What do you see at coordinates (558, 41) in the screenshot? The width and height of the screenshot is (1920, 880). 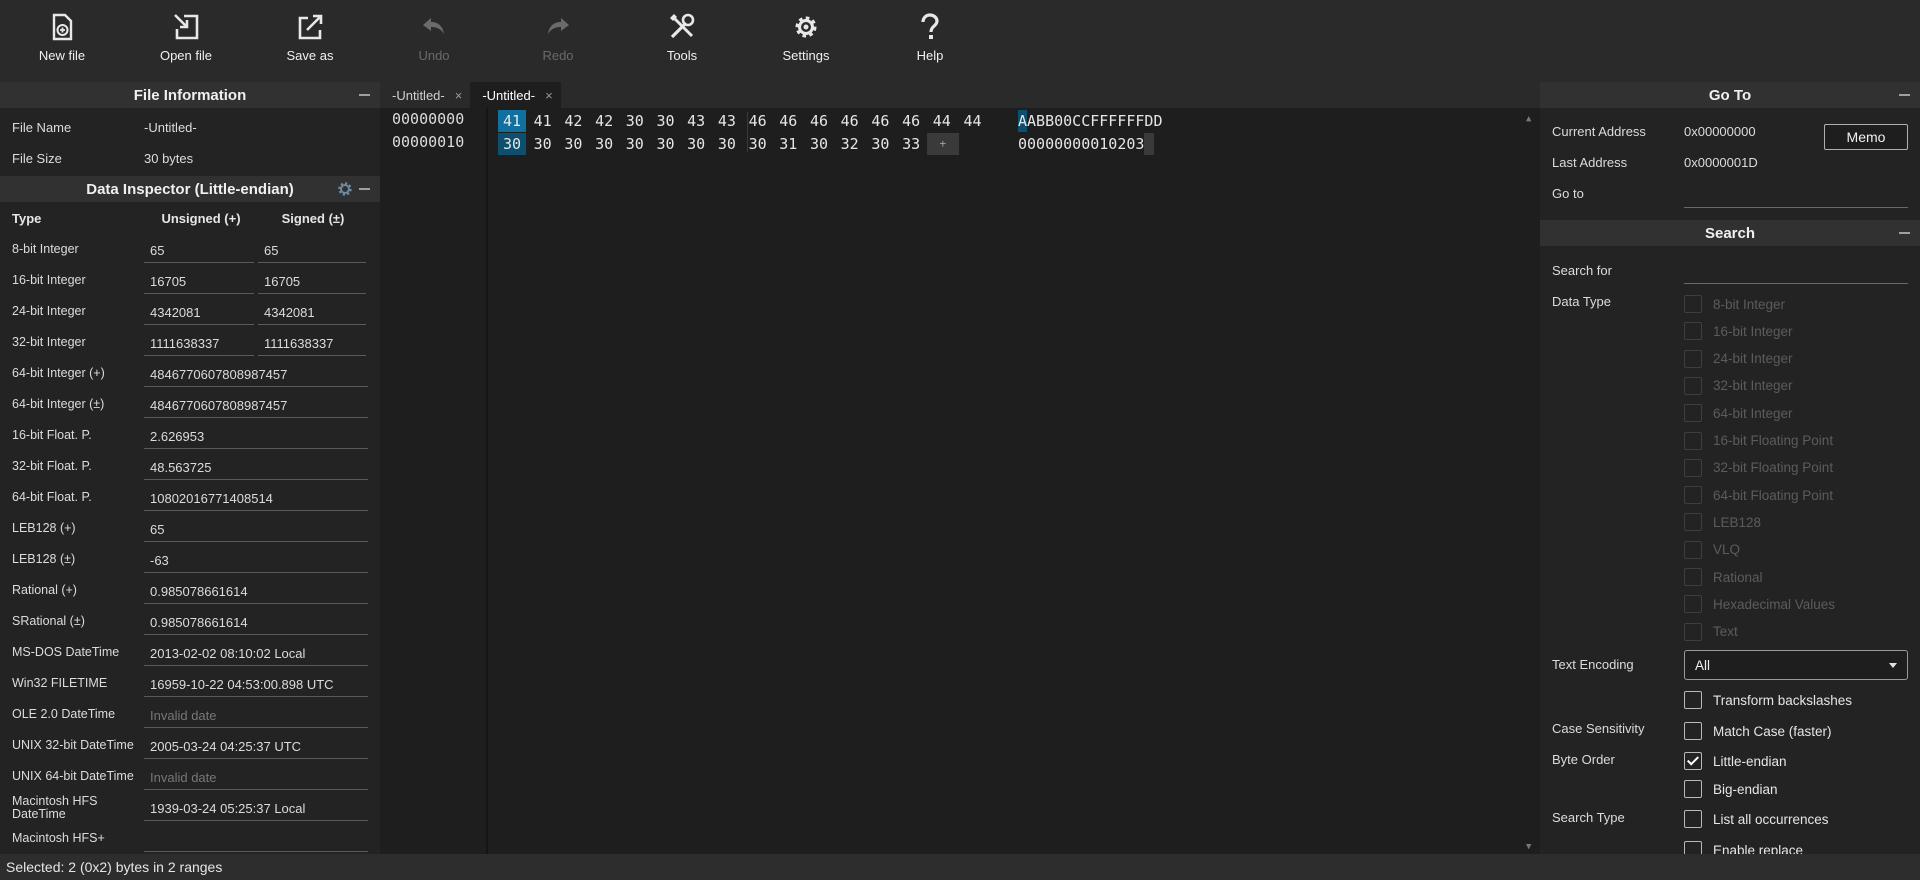 I see `redo-button: Redo` at bounding box center [558, 41].